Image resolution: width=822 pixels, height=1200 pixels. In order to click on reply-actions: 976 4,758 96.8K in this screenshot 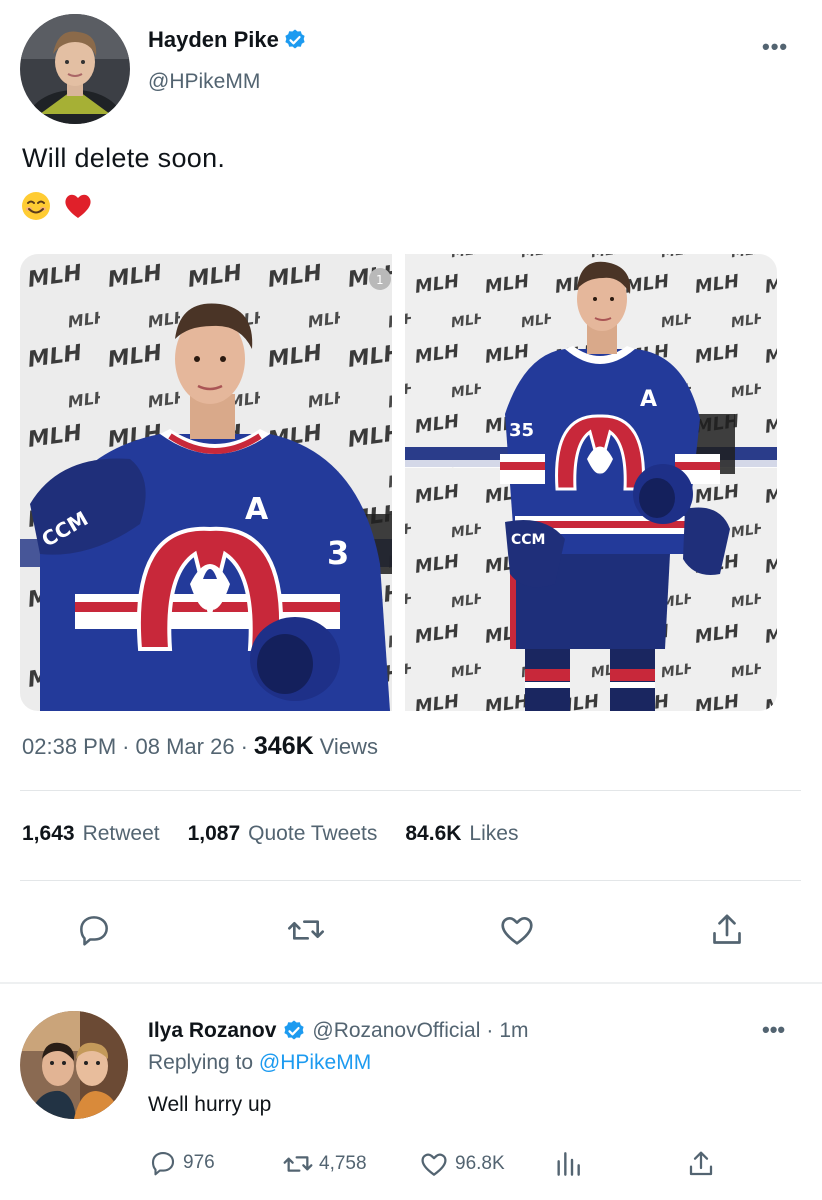, I will do `click(448, 1165)`.